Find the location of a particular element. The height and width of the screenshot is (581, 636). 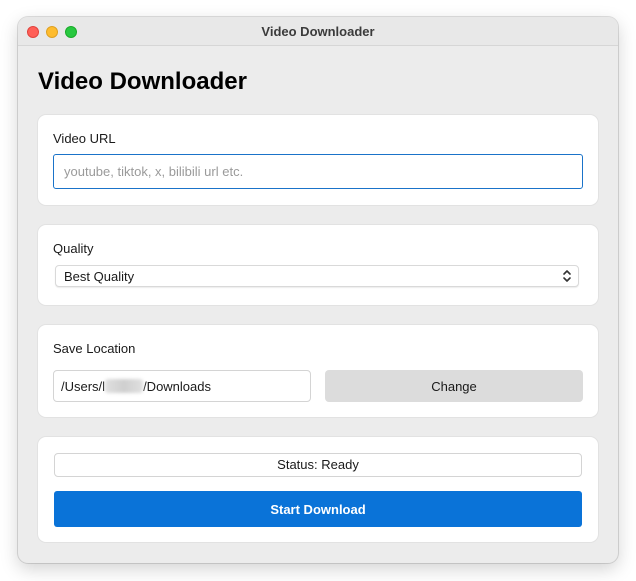

quality-label: Quality is located at coordinates (73, 248).